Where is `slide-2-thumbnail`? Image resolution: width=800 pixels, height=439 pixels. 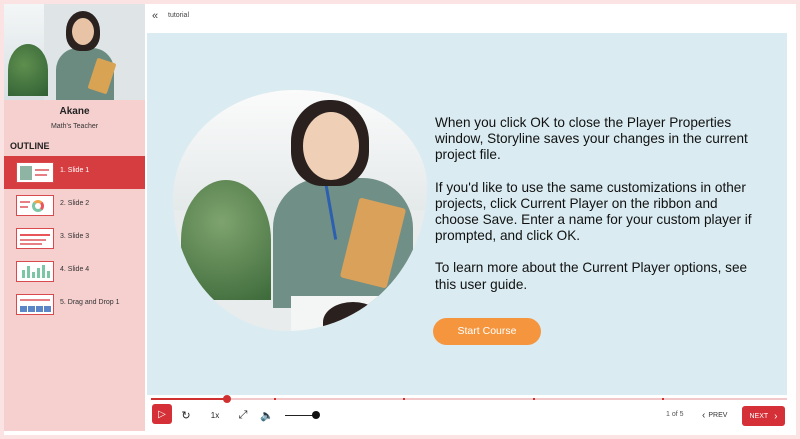
slide-2-thumbnail is located at coordinates (35, 205).